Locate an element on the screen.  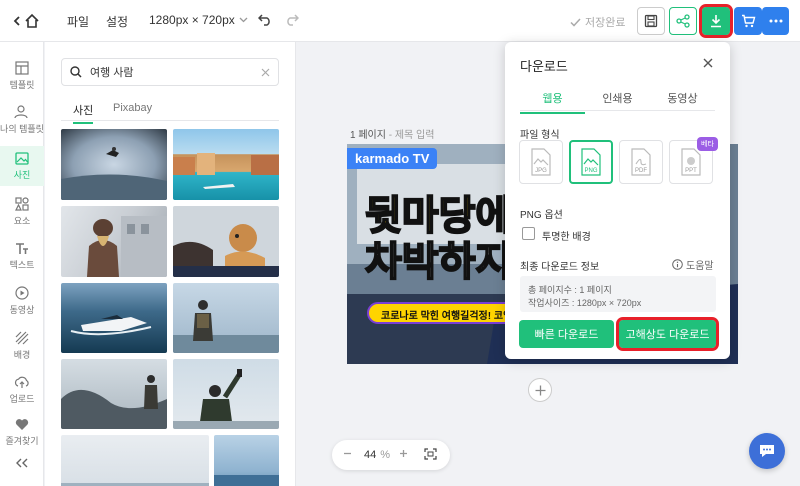
canvas-size-dropdown: 1280px × 720px is located at coordinates (198, 20).